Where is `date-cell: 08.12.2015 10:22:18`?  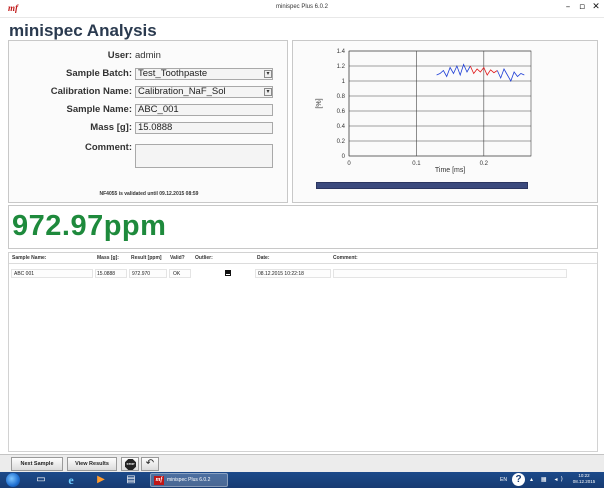 date-cell: 08.12.2015 10:22:18 is located at coordinates (281, 274).